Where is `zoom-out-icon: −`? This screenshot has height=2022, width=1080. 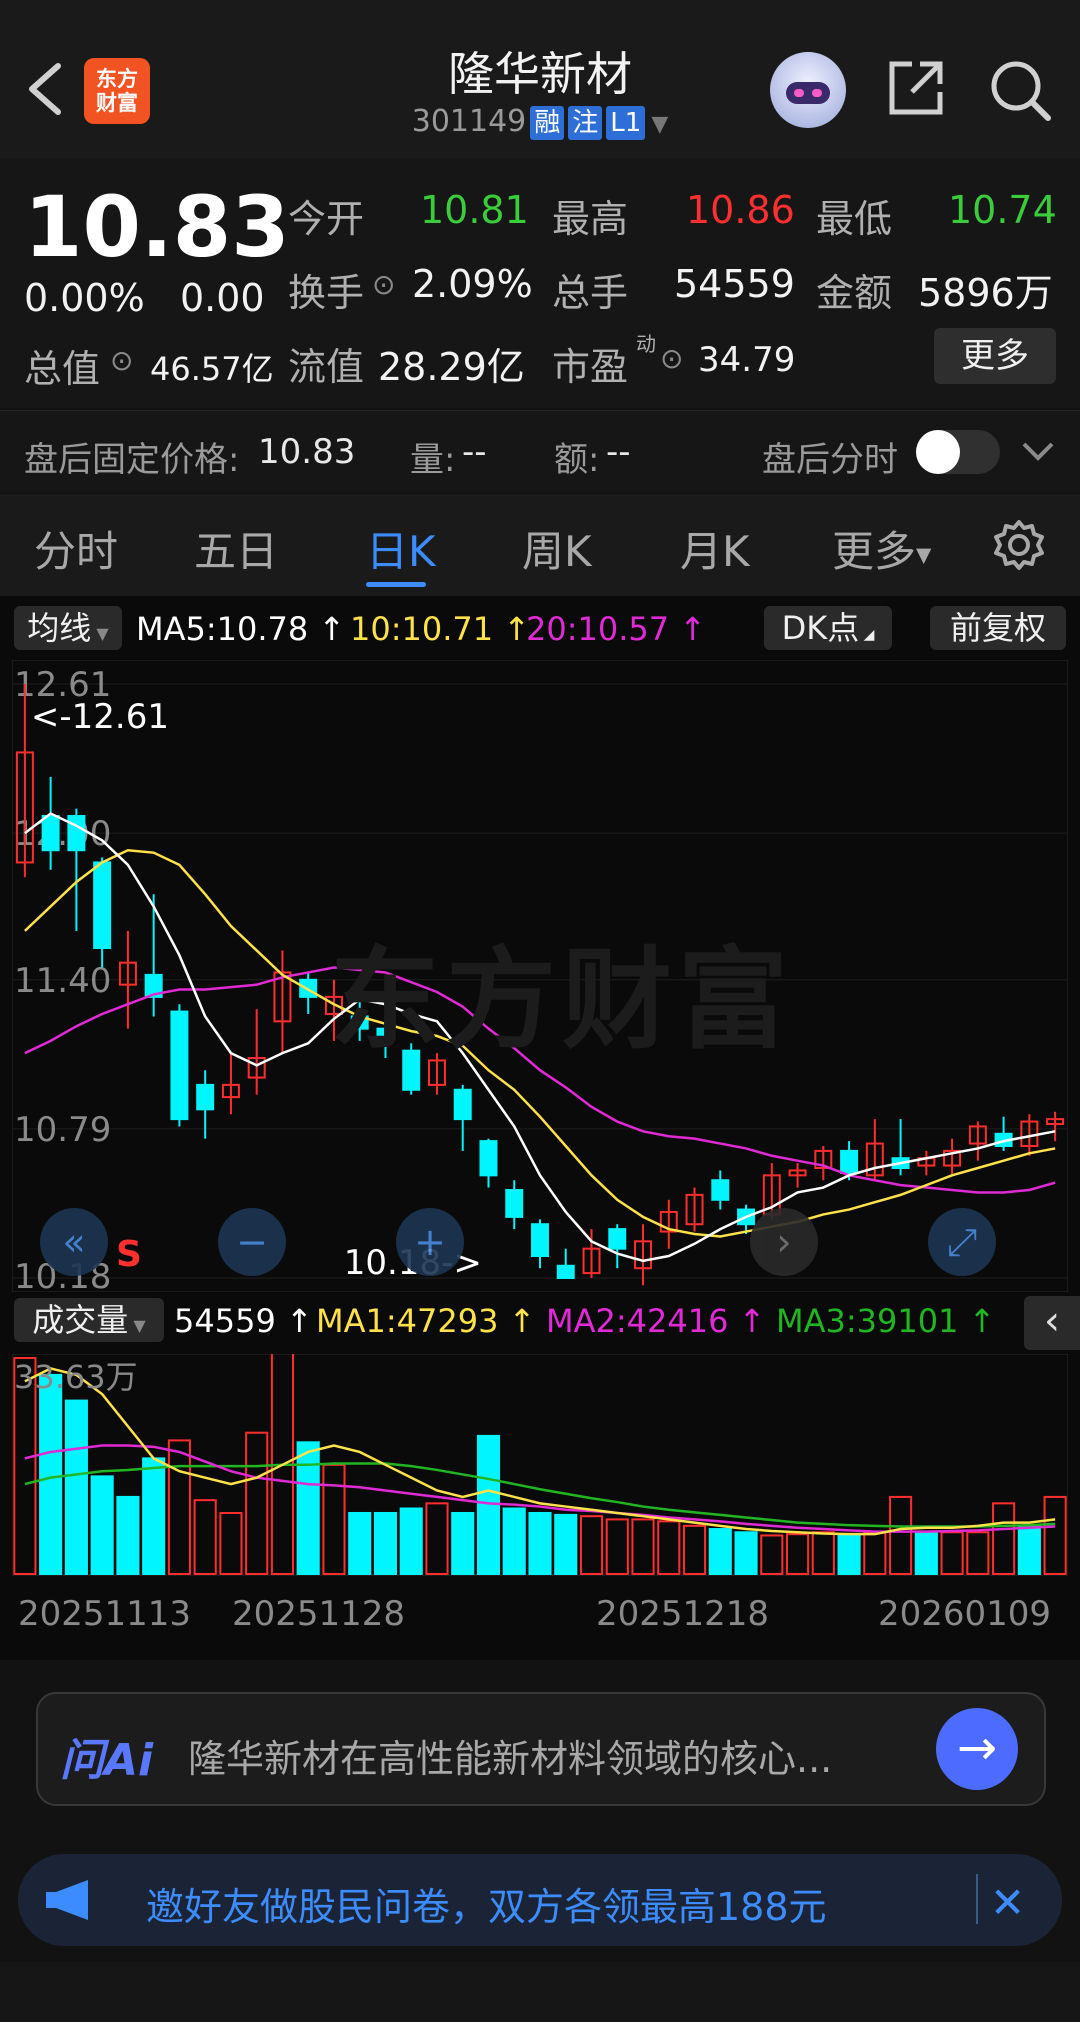 zoom-out-icon: − is located at coordinates (252, 1242).